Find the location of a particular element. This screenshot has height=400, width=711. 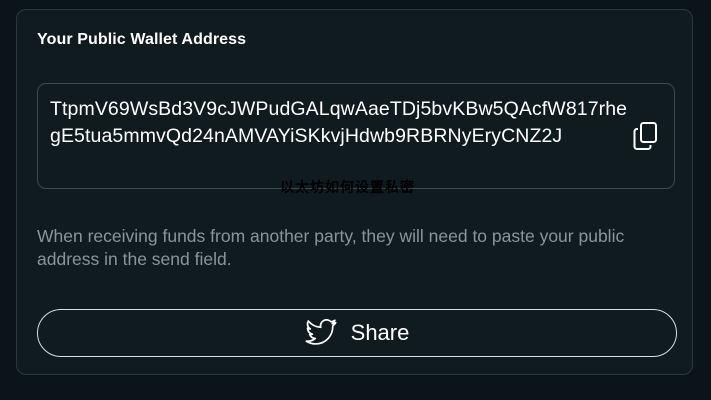

share-button-label: Share is located at coordinates (380, 332).